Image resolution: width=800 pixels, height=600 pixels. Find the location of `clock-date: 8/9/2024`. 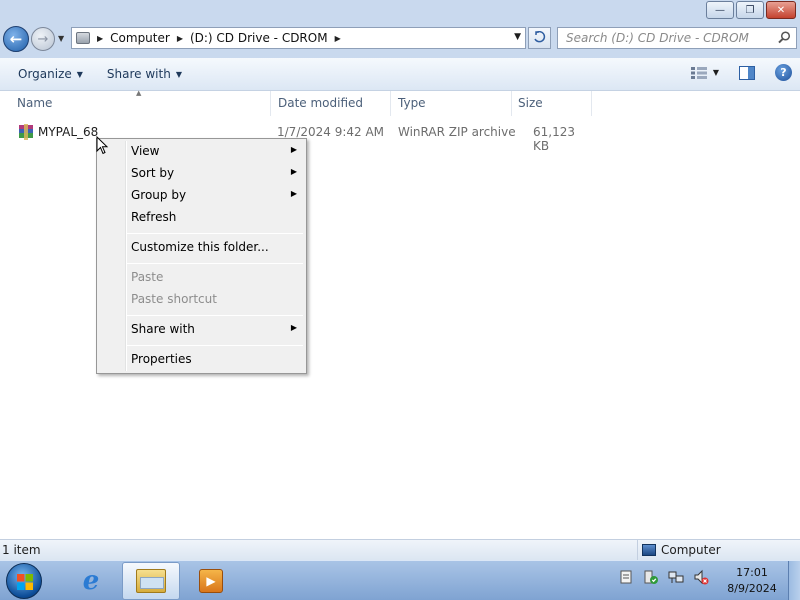

clock-date: 8/9/2024 is located at coordinates (752, 588).